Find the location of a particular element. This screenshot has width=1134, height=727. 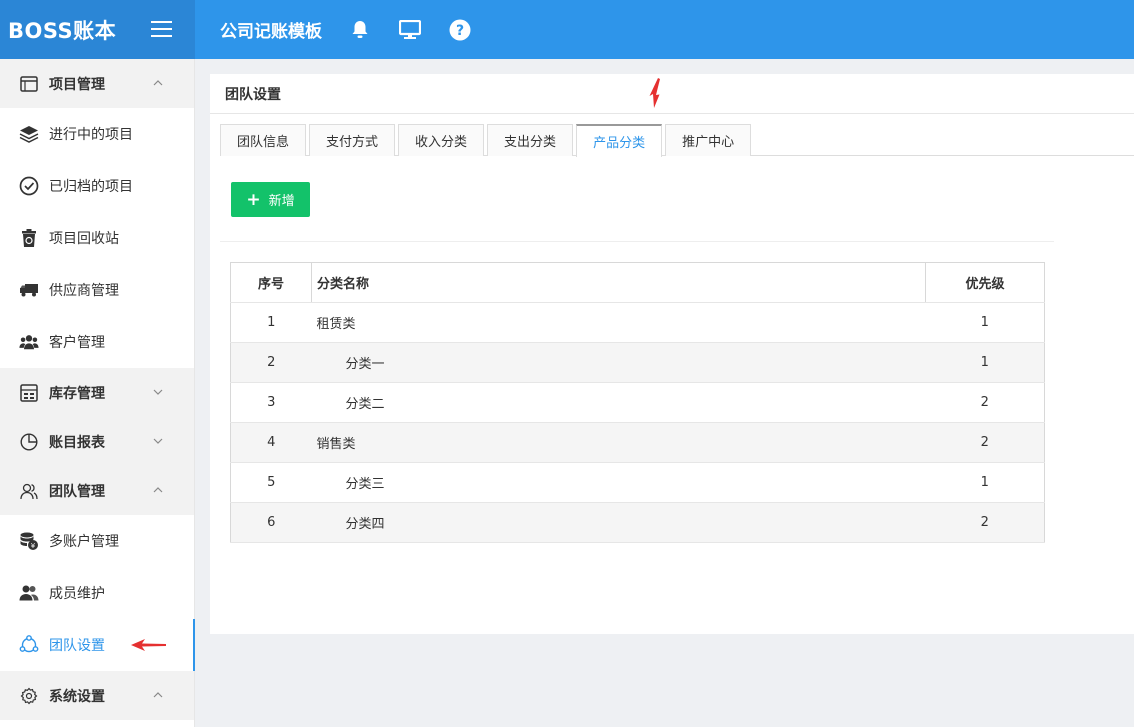

table-row: 3 分类二 2 is located at coordinates (637, 402).